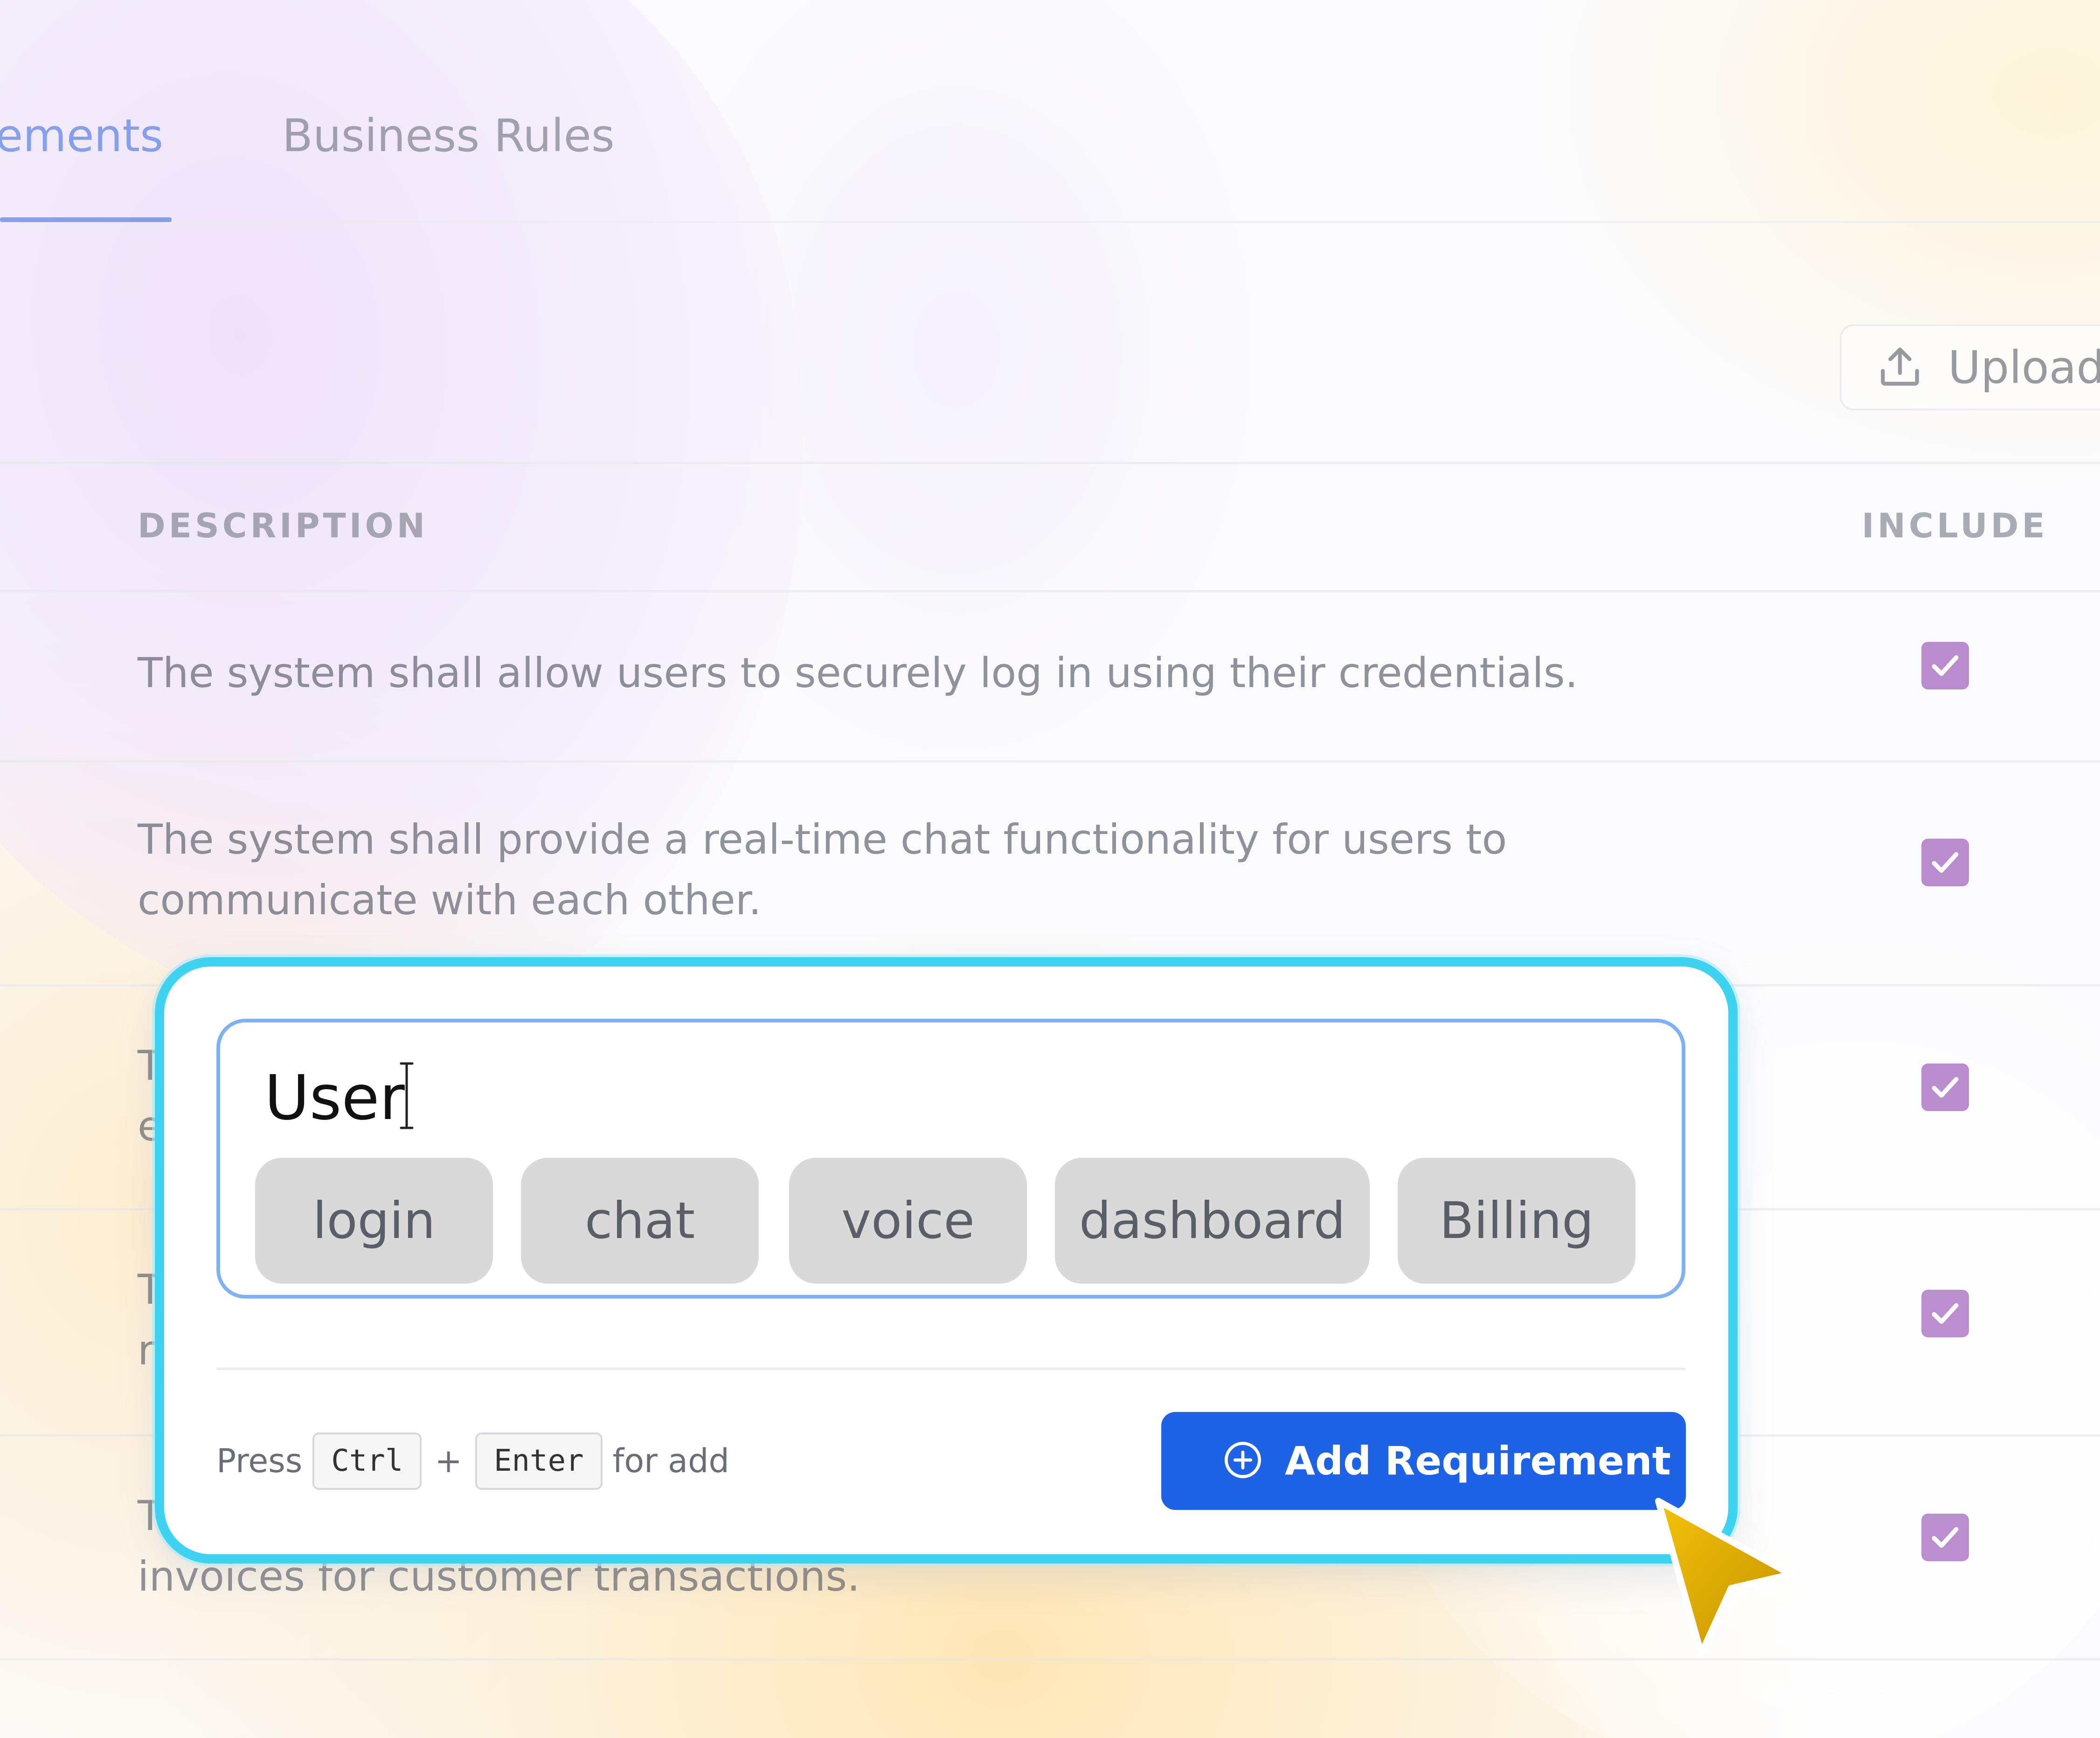  I want to click on upload-label: Upload, so click(2024, 368).